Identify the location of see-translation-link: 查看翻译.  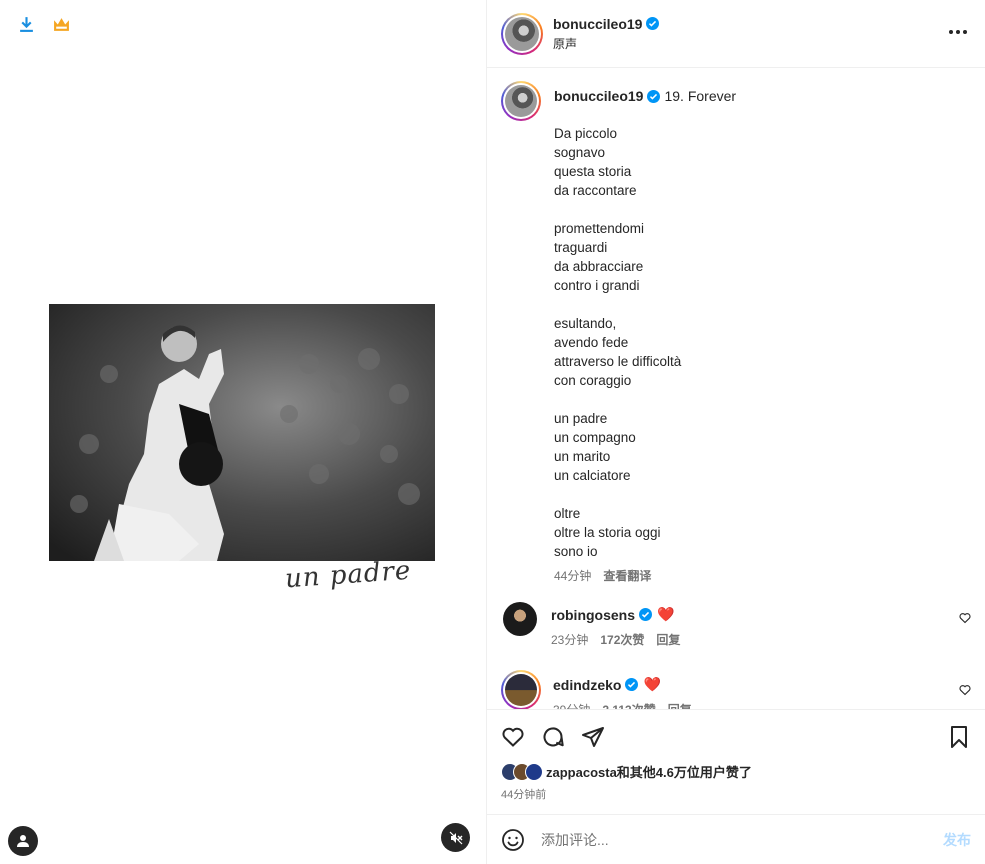
(627, 575).